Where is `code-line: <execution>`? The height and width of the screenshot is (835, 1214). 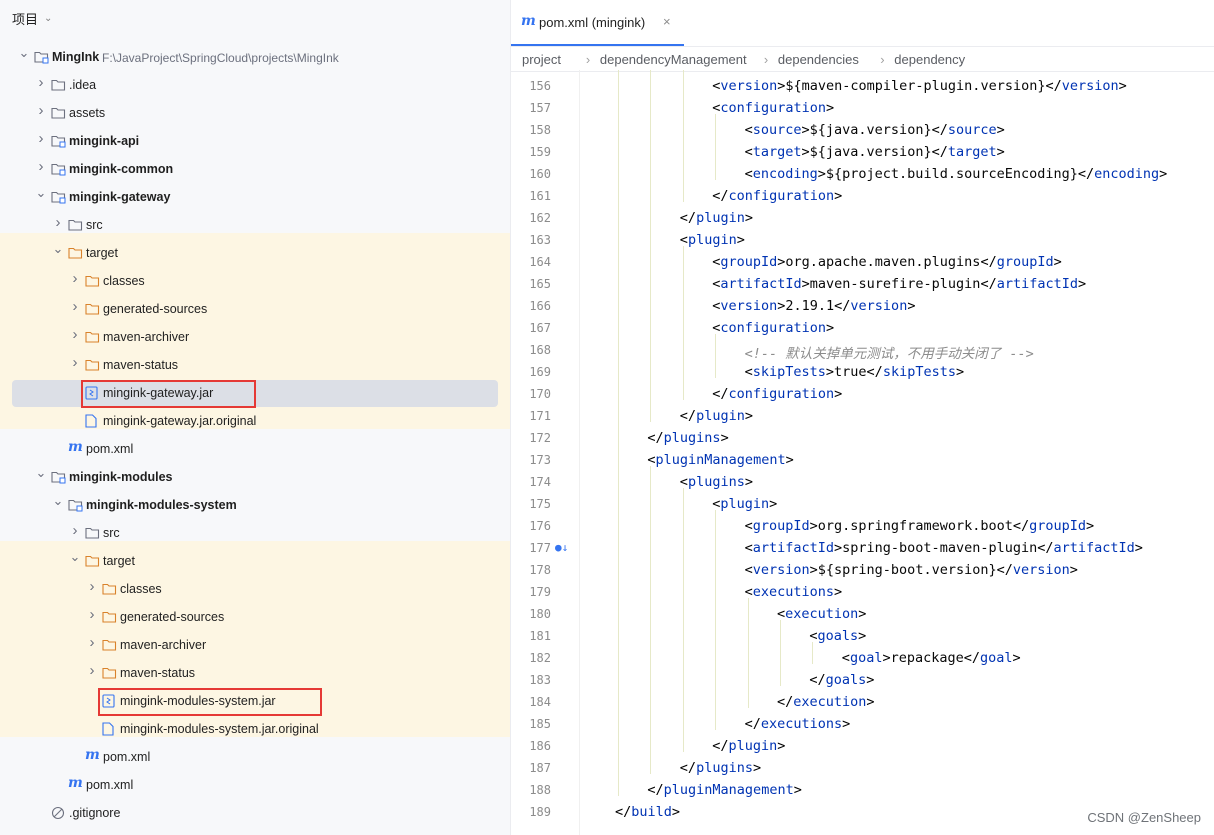 code-line: <execution> is located at coordinates (821, 614).